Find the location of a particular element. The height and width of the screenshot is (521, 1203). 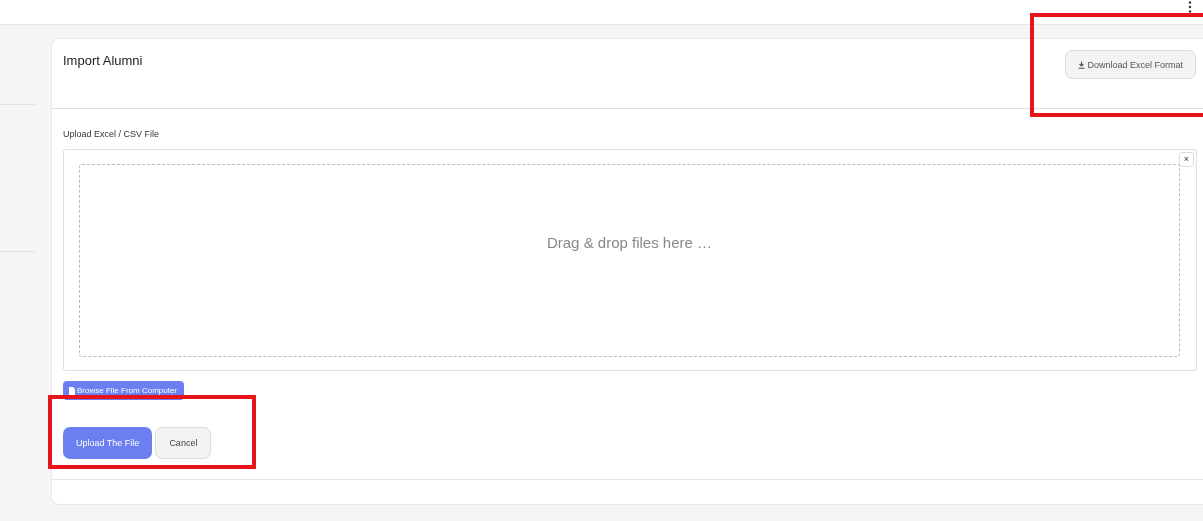

cancel-button: Cancel is located at coordinates (183, 443).